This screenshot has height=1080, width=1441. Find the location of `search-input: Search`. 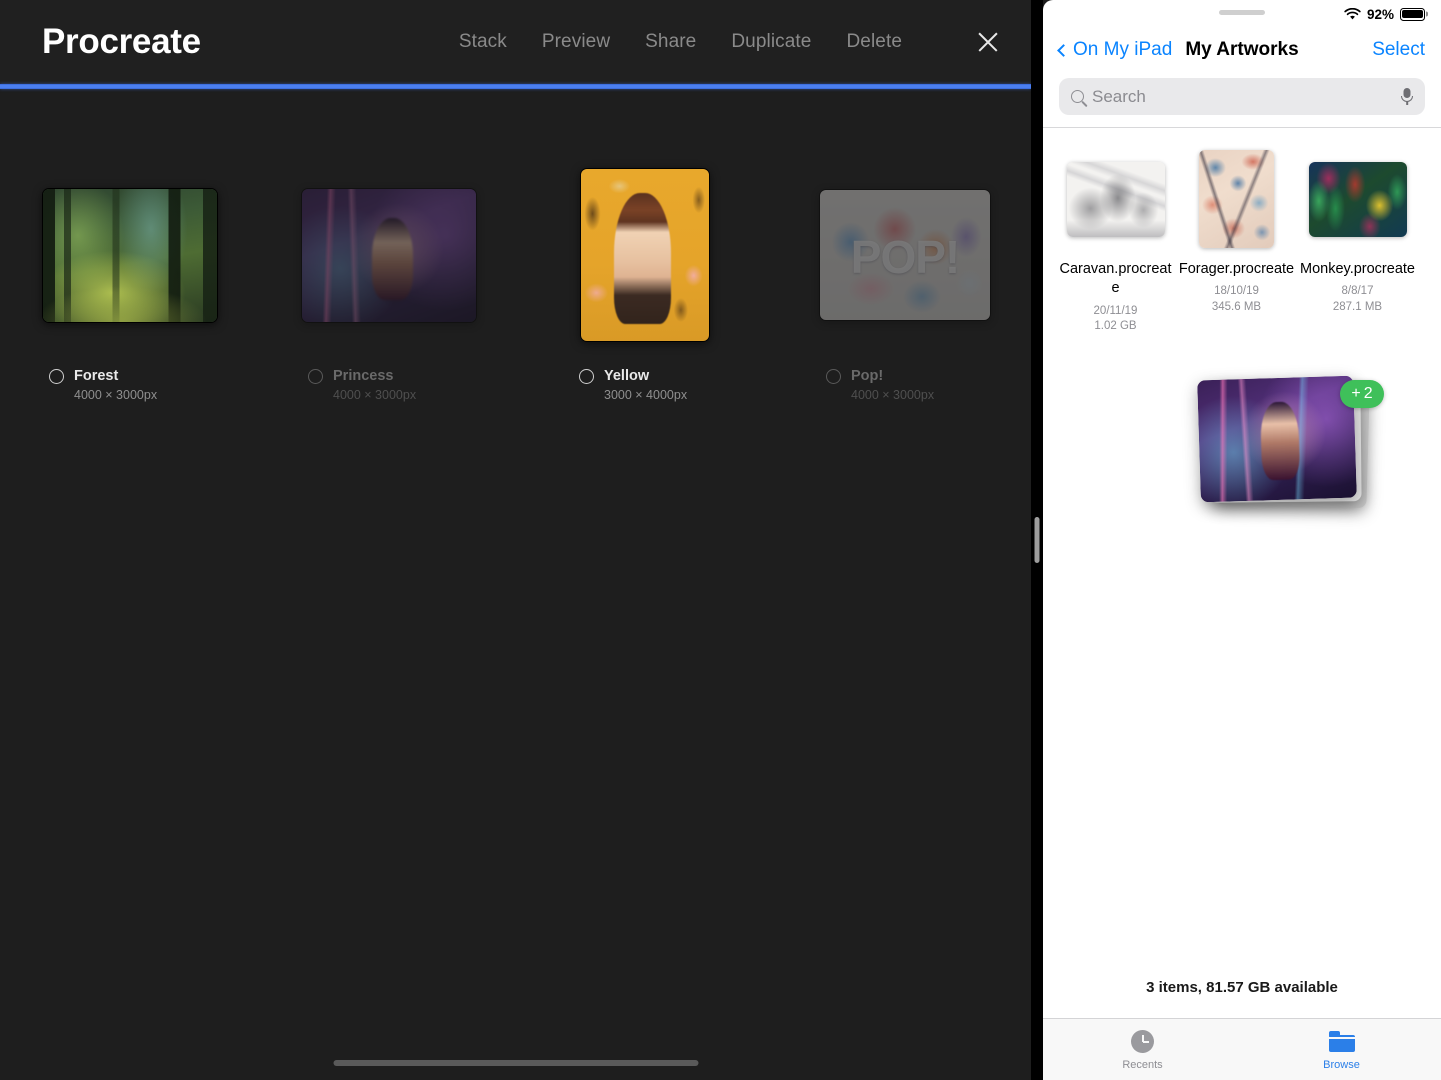

search-input: Search is located at coordinates (1242, 96).